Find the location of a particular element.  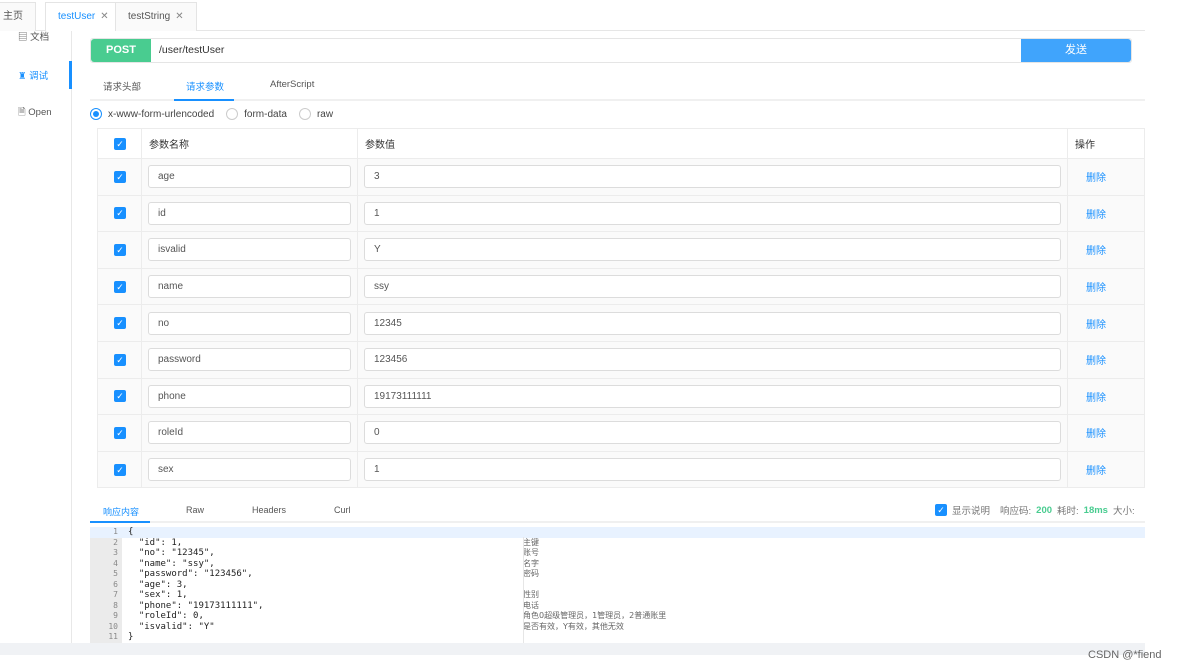

table-row: ✓ sex 1 删除 is located at coordinates (621, 469).